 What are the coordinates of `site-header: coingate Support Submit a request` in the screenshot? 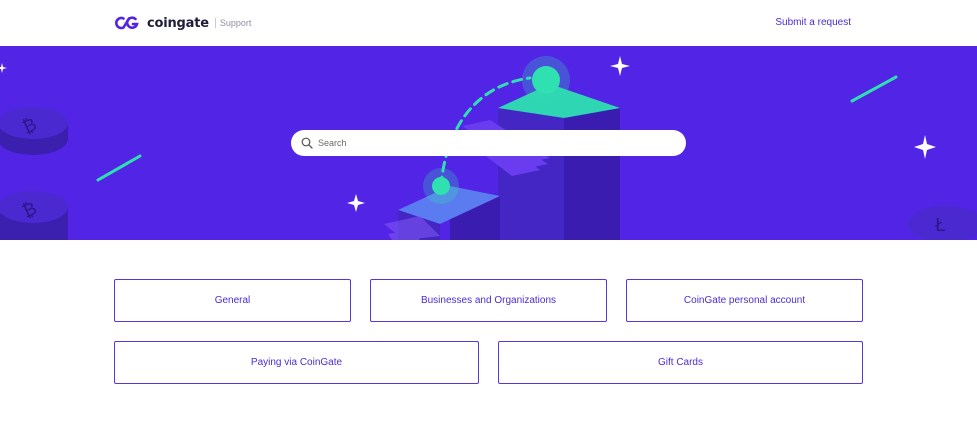 It's located at (488, 23).